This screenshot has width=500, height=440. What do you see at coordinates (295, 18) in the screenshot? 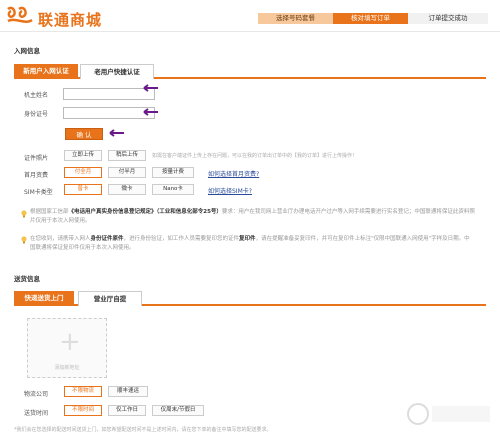
I see `step-1: 选择号码套餐` at bounding box center [295, 18].